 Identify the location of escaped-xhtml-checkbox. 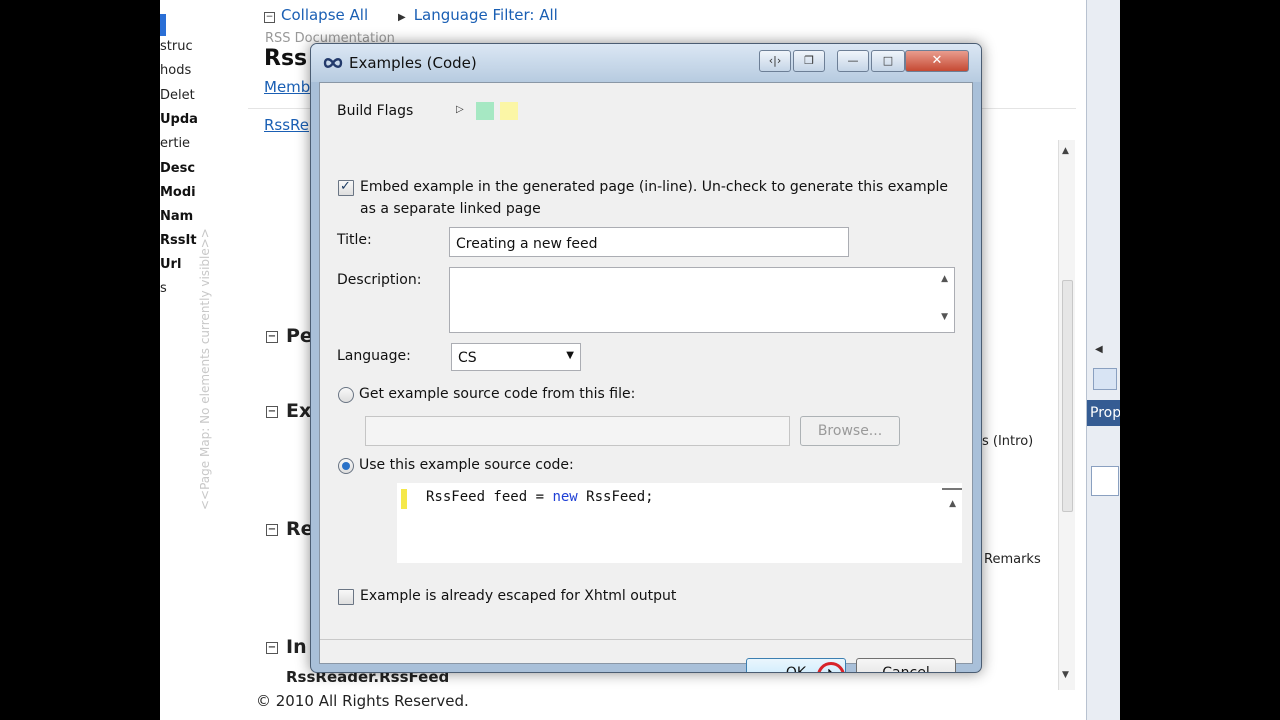
(346, 597).